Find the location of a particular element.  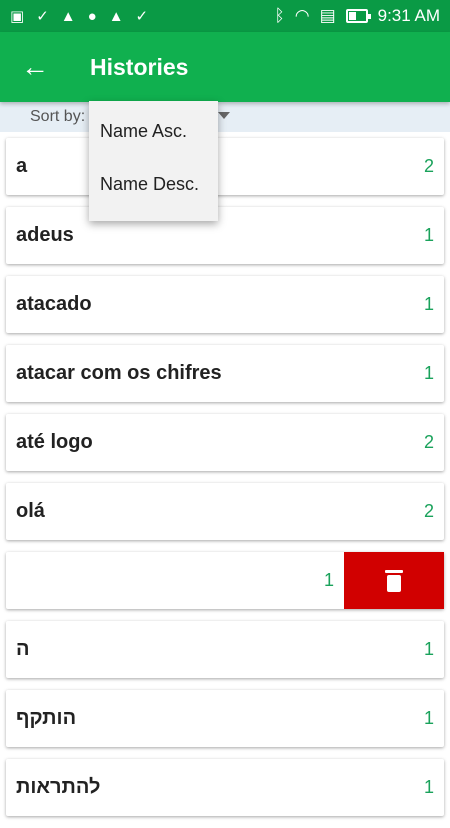

history-word: adeus is located at coordinates (45, 235).